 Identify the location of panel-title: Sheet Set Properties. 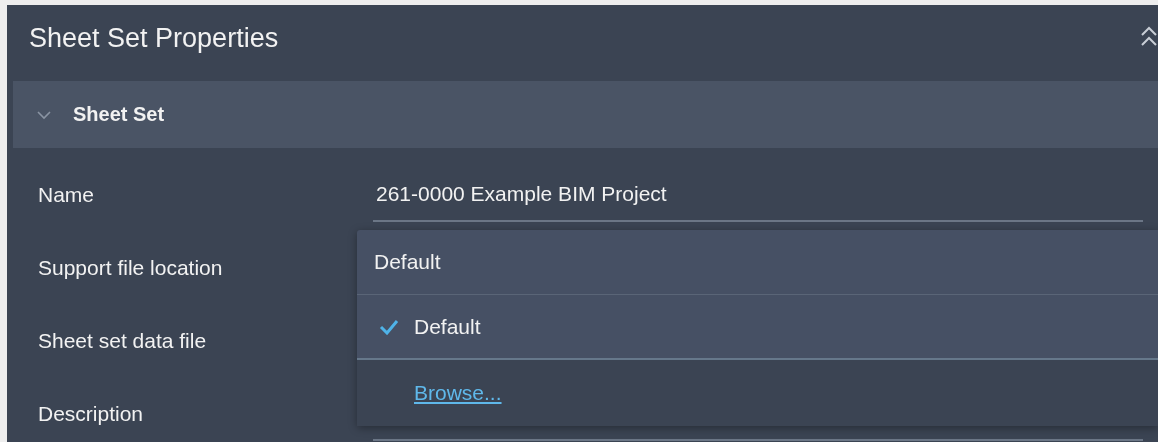
(154, 38).